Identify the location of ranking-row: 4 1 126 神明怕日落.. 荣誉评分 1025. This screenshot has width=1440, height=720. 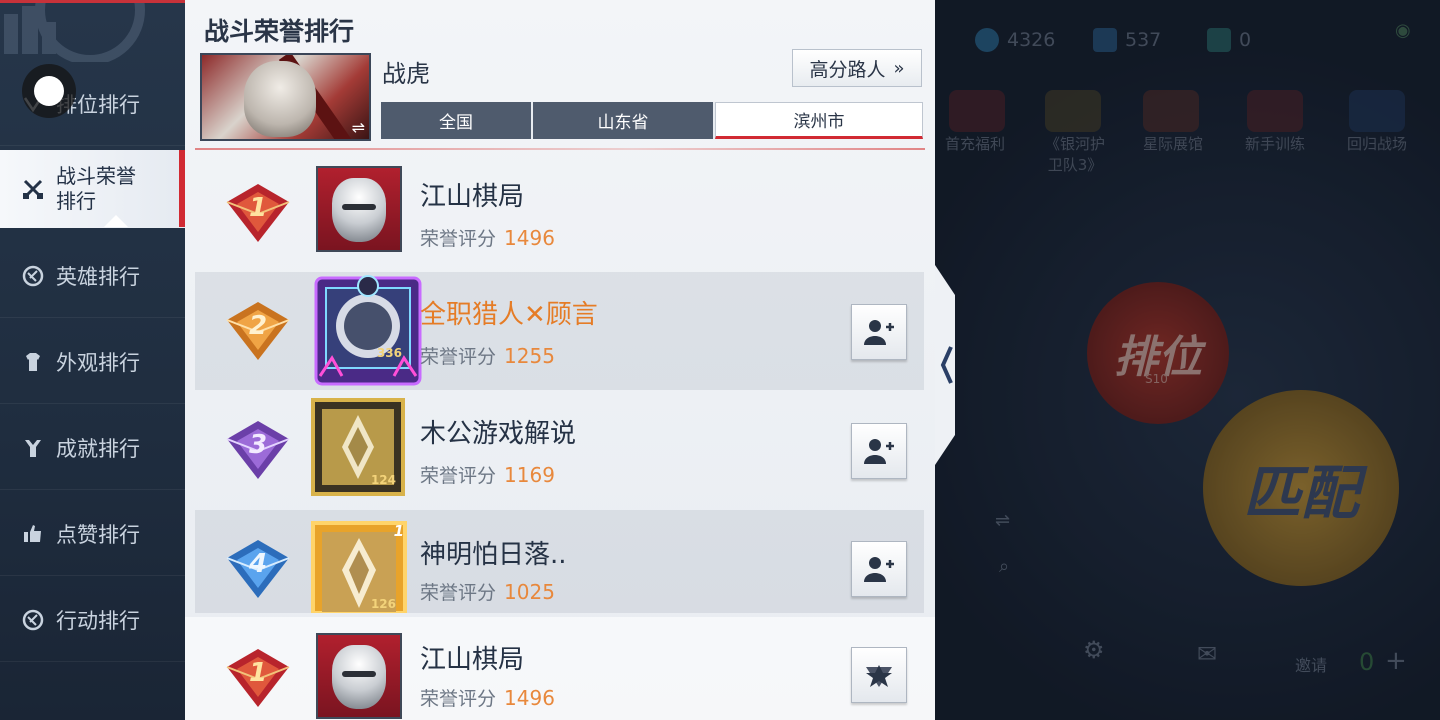
(559, 561).